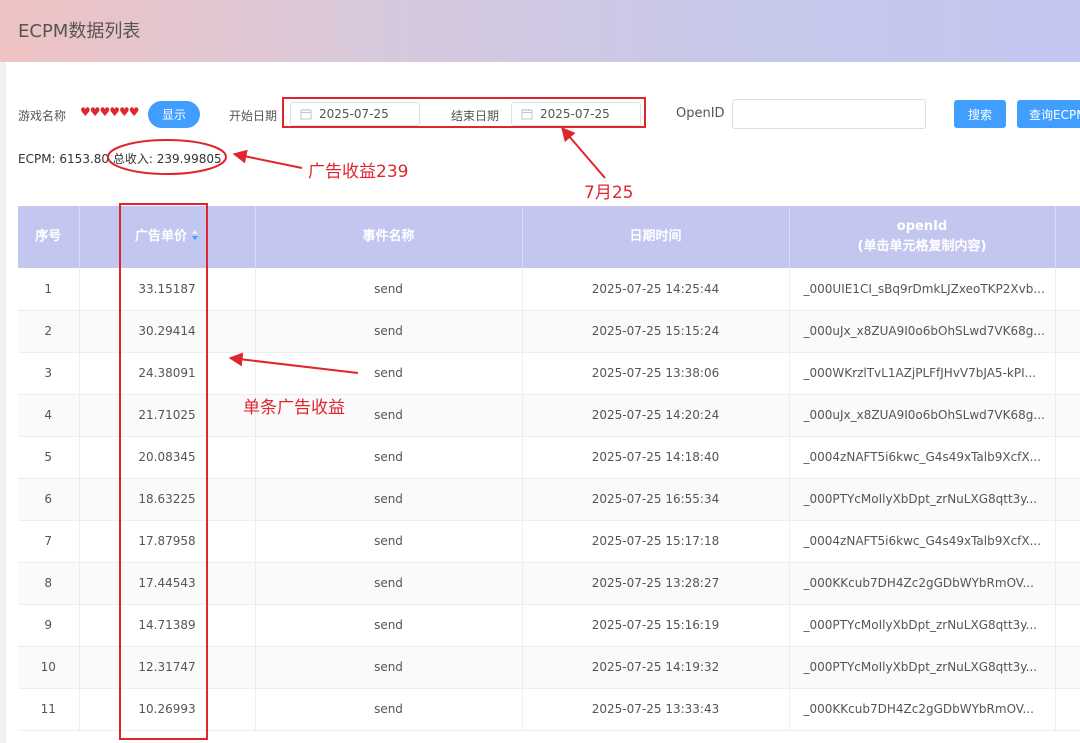  Describe the element at coordinates (540, 31) in the screenshot. I see `page-header: ECPM数据列表` at that location.